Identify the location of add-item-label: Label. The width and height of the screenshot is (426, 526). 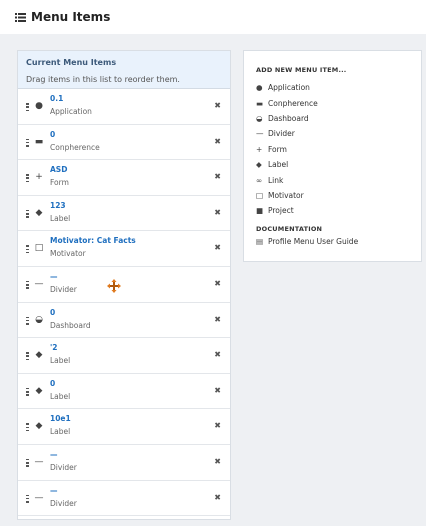
(278, 165).